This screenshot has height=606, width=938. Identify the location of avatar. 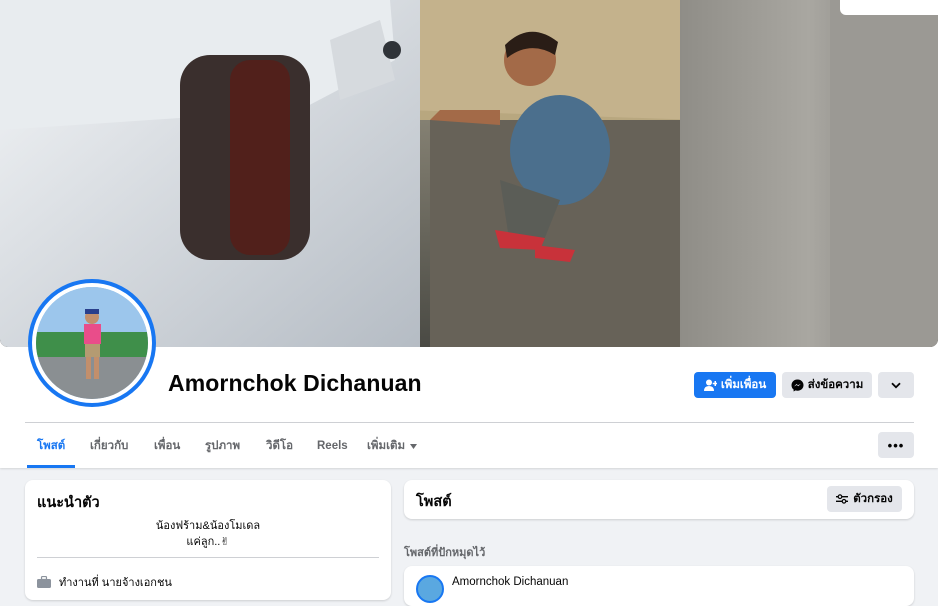
(92, 343).